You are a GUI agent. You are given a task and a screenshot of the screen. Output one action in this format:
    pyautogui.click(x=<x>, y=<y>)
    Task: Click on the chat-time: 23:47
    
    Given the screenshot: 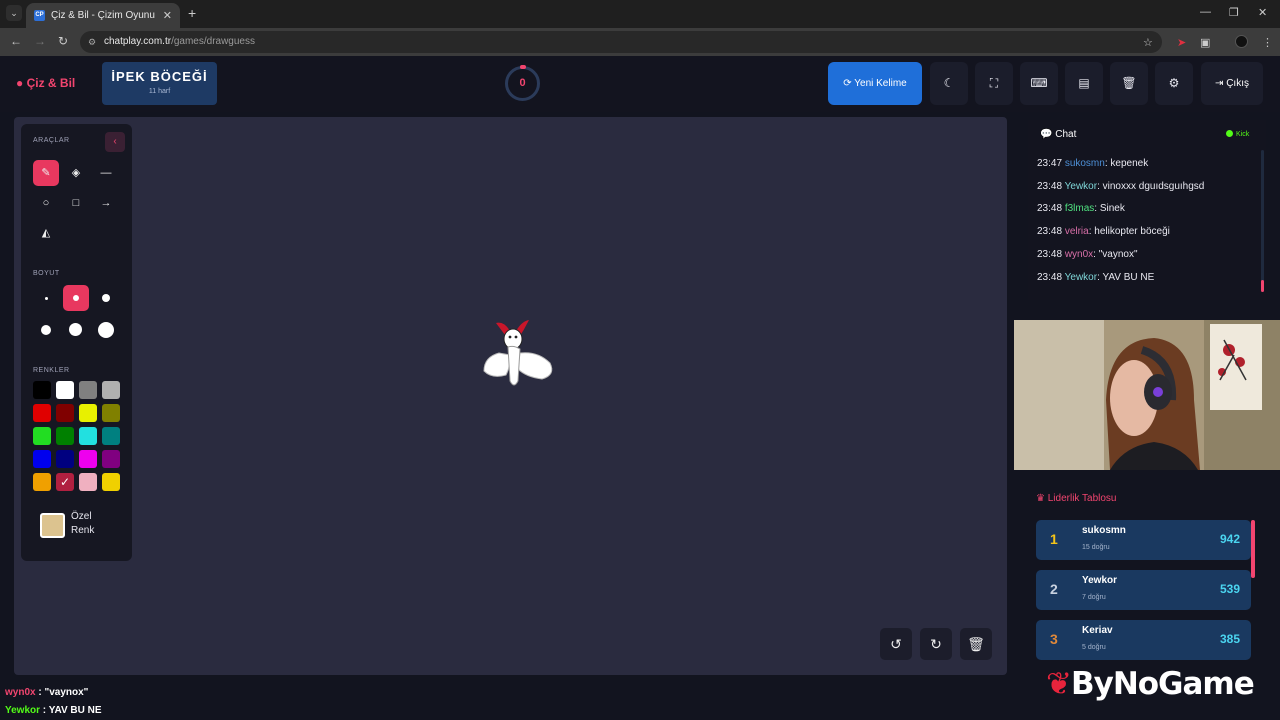 What is the action you would take?
    pyautogui.click(x=1050, y=163)
    